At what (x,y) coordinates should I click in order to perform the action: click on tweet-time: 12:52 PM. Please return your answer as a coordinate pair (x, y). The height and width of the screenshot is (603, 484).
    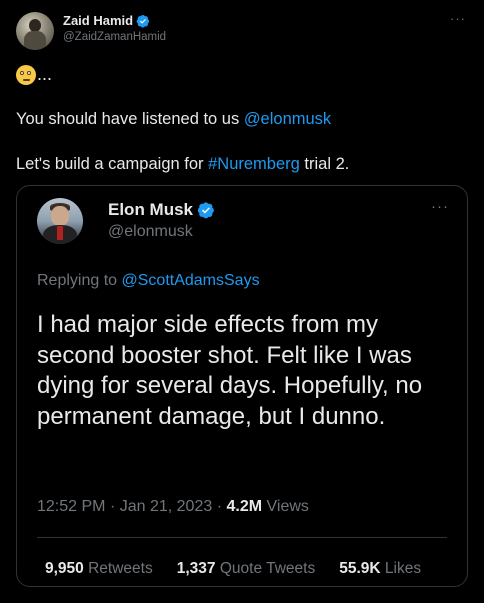
    Looking at the image, I should click on (71, 506).